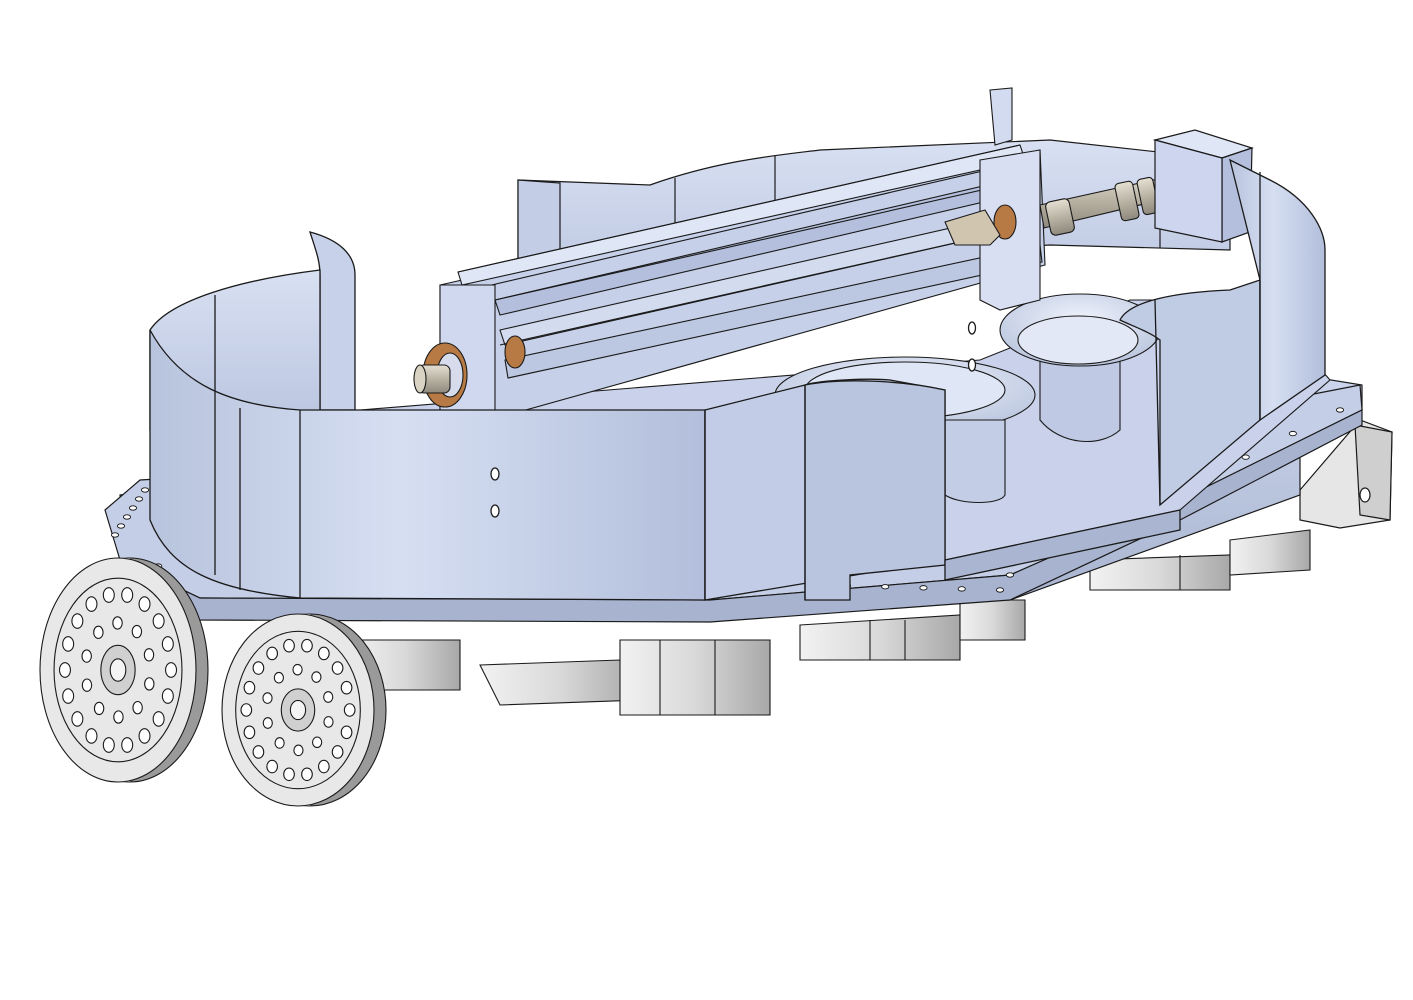  Describe the element at coordinates (440, 375) in the screenshot. I see `bushing-left` at that location.